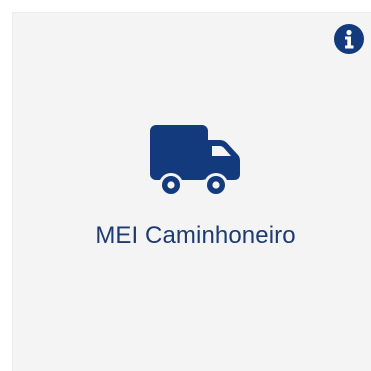 The width and height of the screenshot is (371, 371). Describe the element at coordinates (195, 235) in the screenshot. I see `card-title: MEI Caminhoneiro` at that location.